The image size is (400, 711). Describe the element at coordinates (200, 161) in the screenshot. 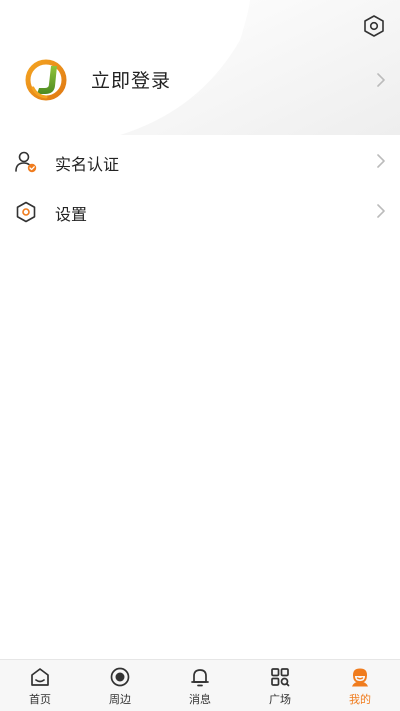

I see `menu-item-real-name-verification: 实名认证` at that location.